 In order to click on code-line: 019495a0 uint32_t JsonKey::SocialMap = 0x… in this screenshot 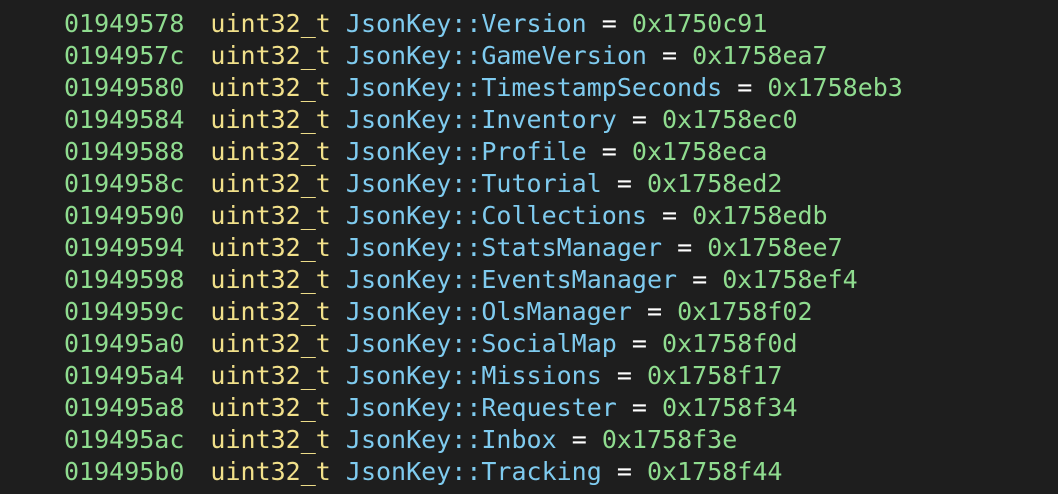, I will do `click(483, 344)`.